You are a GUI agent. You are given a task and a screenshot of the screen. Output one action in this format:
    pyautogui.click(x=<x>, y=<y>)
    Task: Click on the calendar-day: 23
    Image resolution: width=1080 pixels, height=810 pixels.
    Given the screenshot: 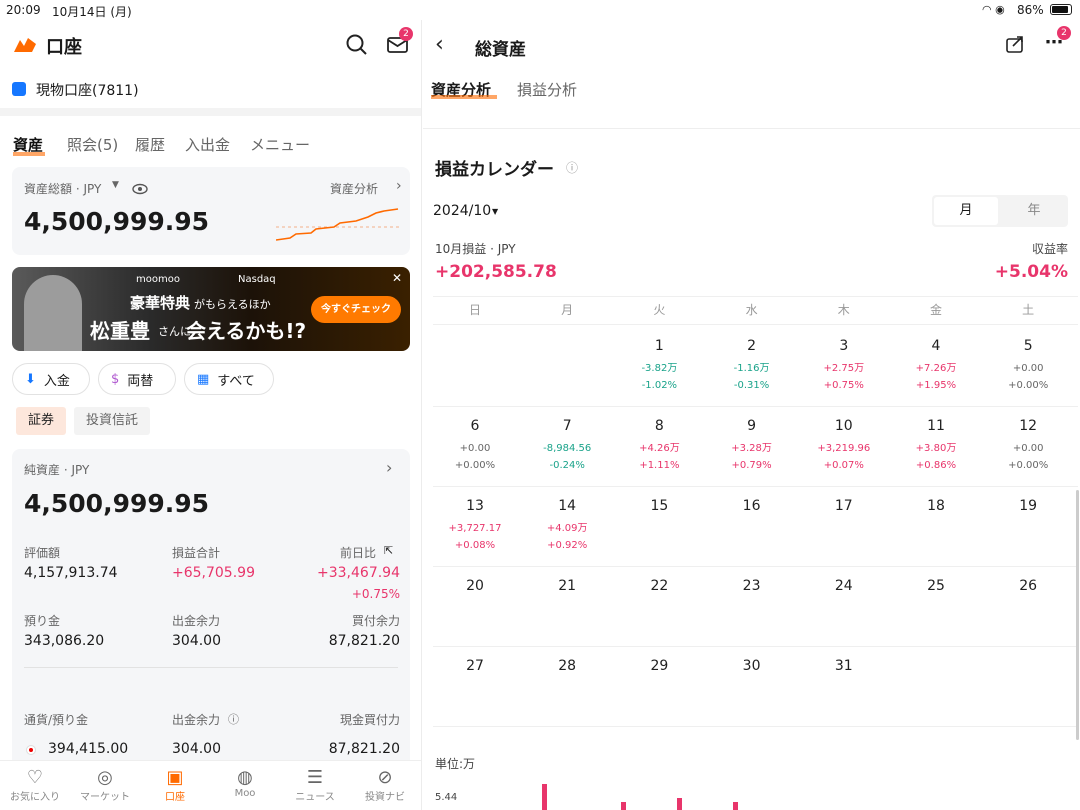 What is the action you would take?
    pyautogui.click(x=752, y=586)
    